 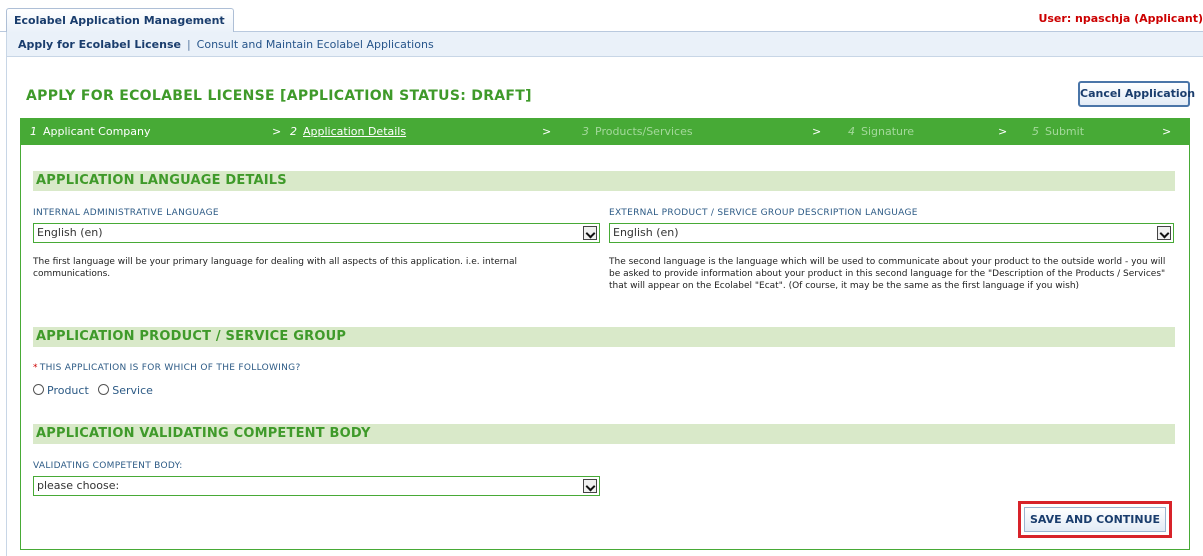 What do you see at coordinates (604, 337) in the screenshot?
I see `section-title-group: APPLICATION PRODUCT / SERVICE GROUP` at bounding box center [604, 337].